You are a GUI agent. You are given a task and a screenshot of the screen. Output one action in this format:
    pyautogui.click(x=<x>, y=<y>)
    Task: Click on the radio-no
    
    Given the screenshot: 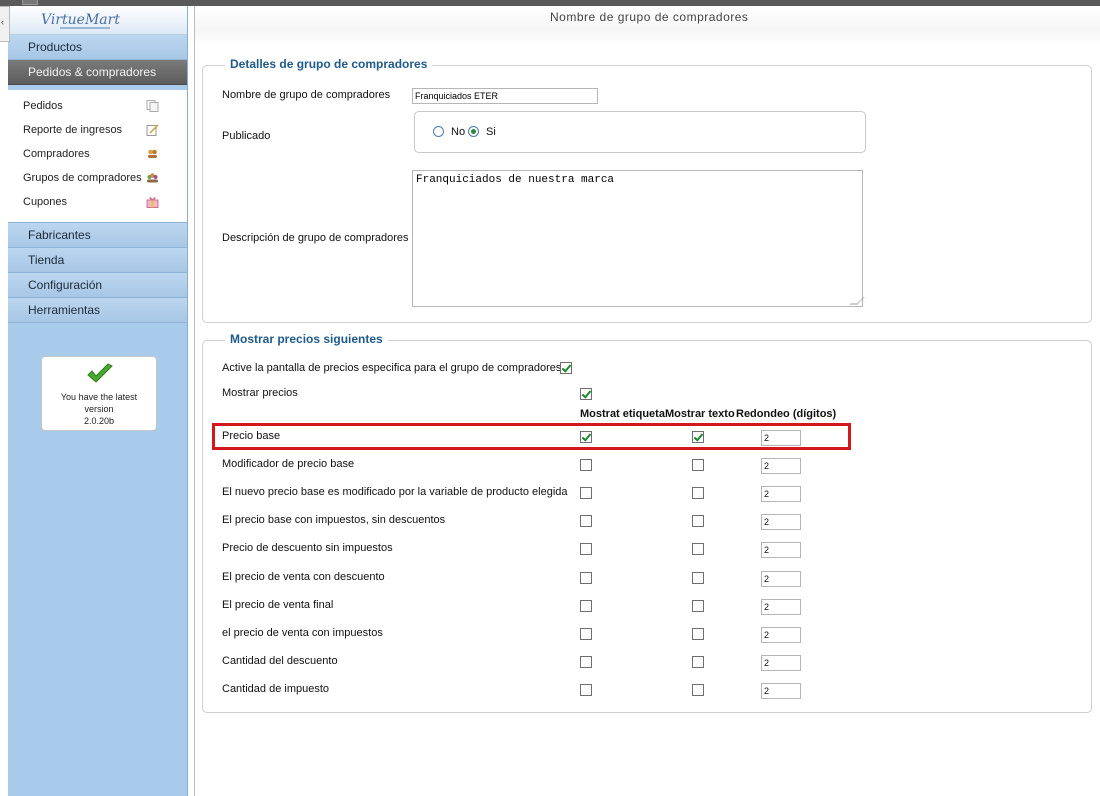 What is the action you would take?
    pyautogui.click(x=438, y=131)
    